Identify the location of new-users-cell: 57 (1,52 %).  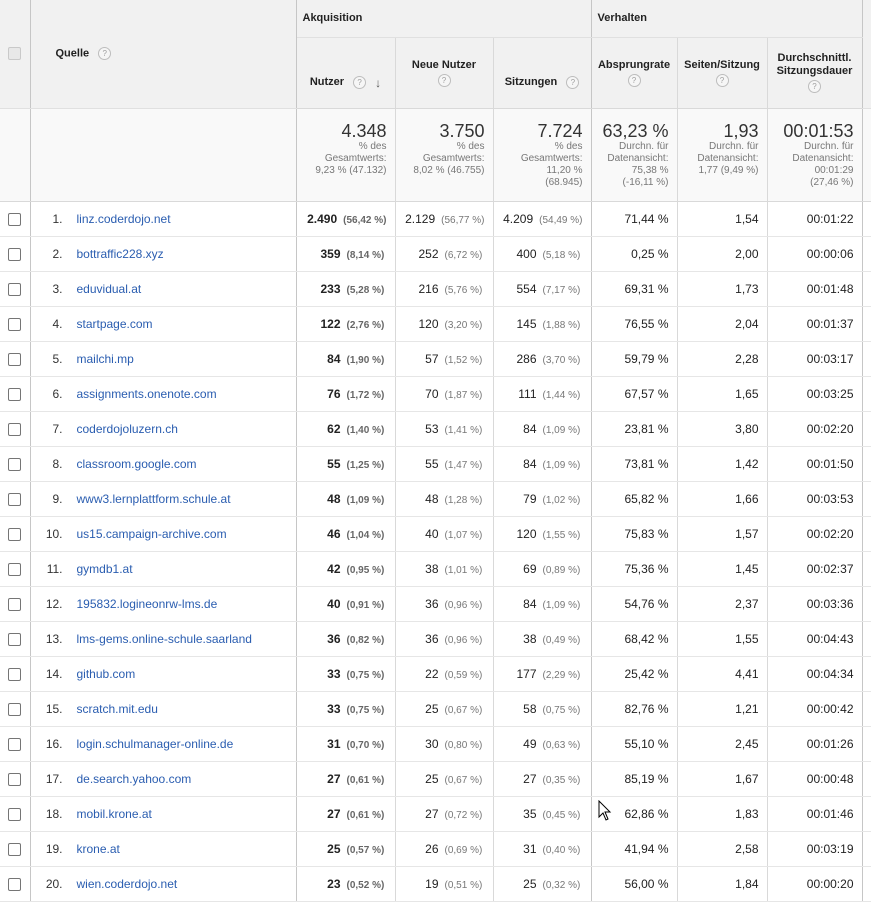
(444, 359).